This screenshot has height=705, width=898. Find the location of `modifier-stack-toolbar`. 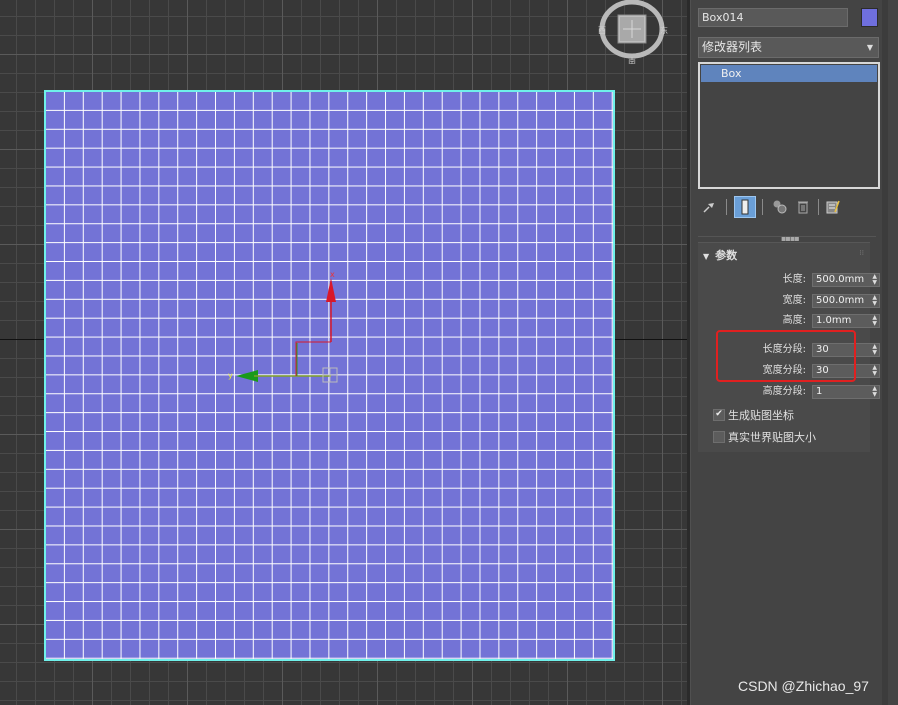

modifier-stack-toolbar is located at coordinates (788, 207).